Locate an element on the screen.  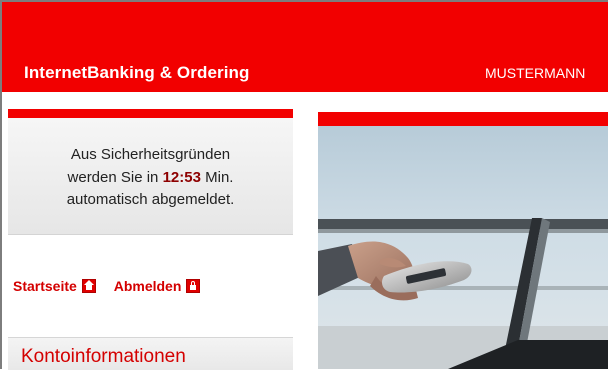
user-name: MUSTERMANN is located at coordinates (535, 73).